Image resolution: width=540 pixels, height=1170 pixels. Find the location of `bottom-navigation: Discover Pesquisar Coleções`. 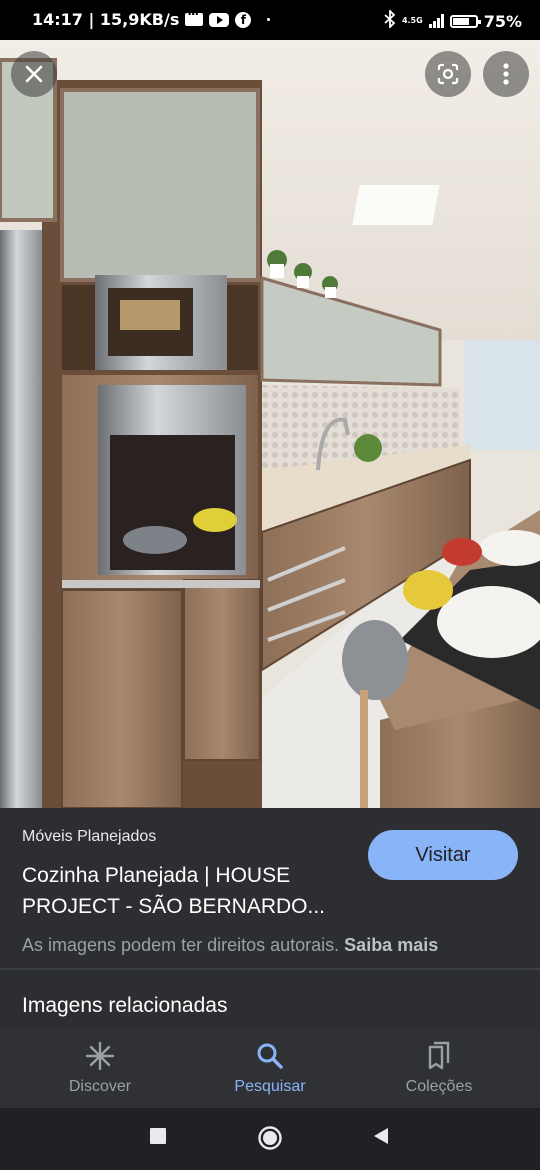

bottom-navigation: Discover Pesquisar Coleções is located at coordinates (270, 1068).